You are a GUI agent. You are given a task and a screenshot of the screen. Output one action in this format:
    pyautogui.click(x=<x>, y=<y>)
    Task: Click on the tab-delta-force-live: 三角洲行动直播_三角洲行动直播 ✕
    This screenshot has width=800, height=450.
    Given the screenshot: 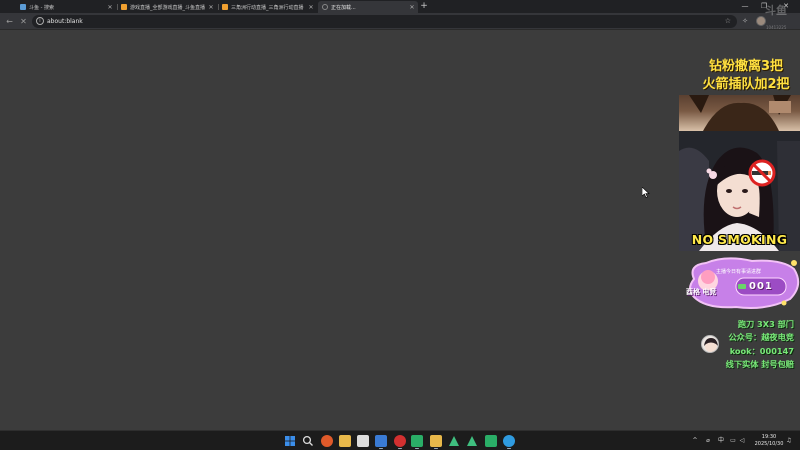 What is the action you would take?
    pyautogui.click(x=267, y=7)
    